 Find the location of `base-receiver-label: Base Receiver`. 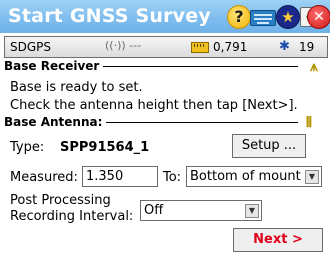

base-receiver-label: Base Receiver is located at coordinates (54, 66).